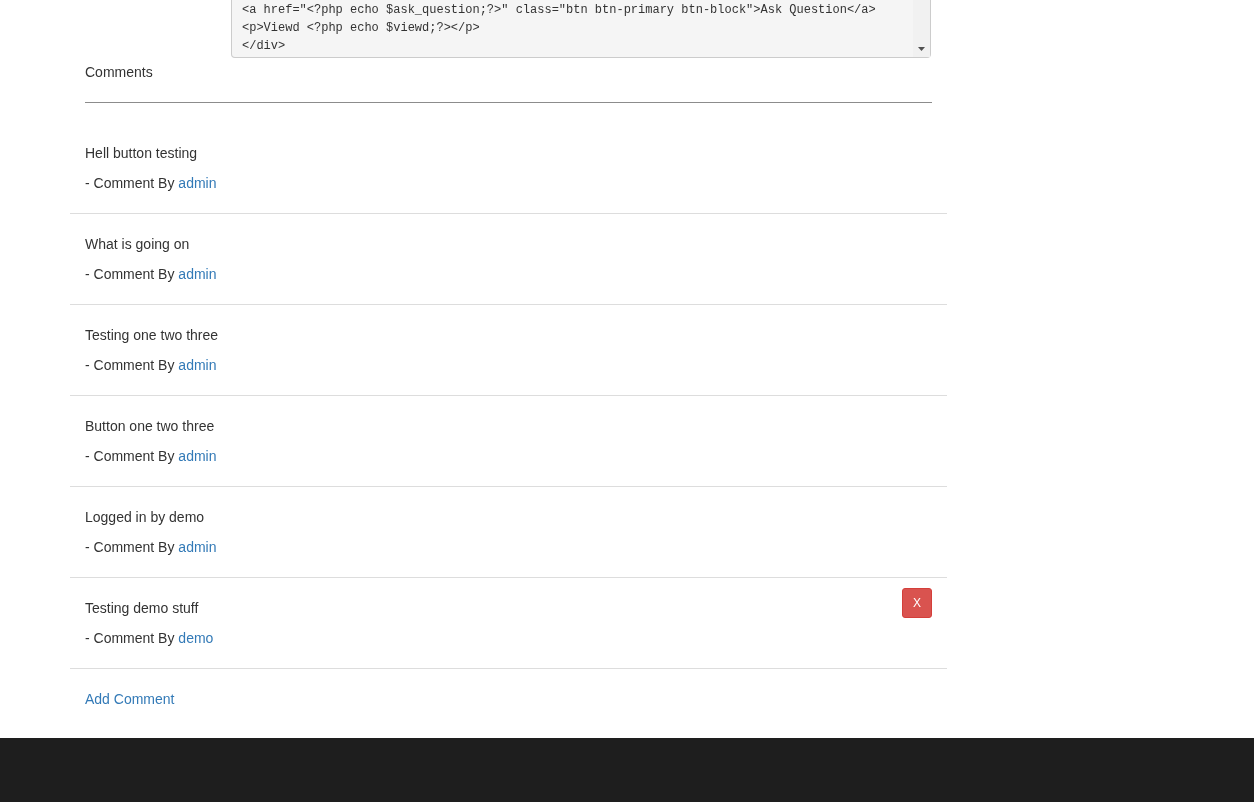  Describe the element at coordinates (917, 603) in the screenshot. I see `delete-button: X` at that location.